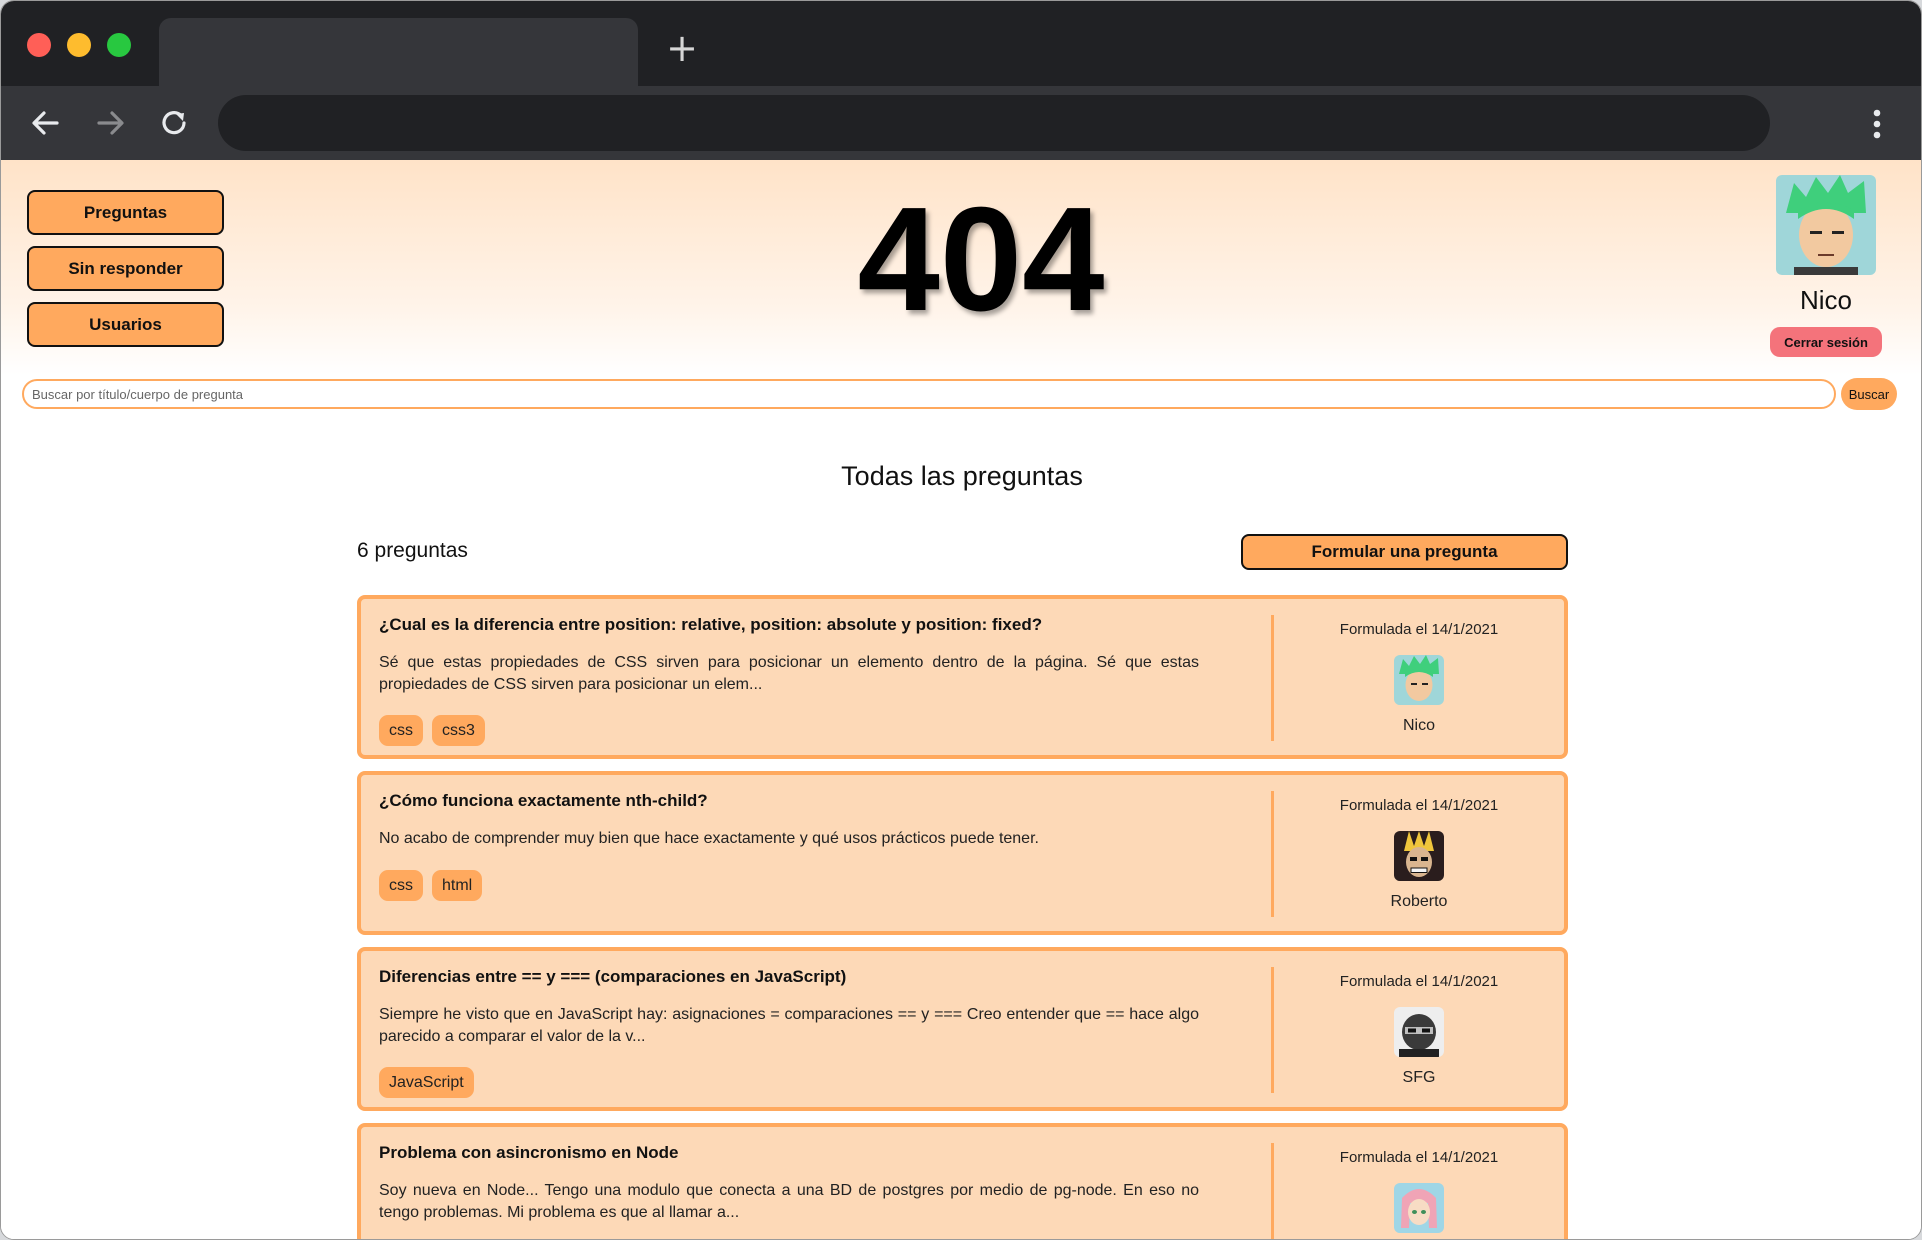  What do you see at coordinates (1419, 726) in the screenshot?
I see `author-name: Nico` at bounding box center [1419, 726].